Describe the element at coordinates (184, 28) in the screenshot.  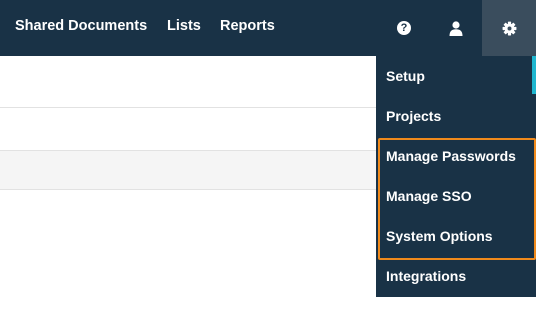
I see `nav-link-lists: Lists` at that location.